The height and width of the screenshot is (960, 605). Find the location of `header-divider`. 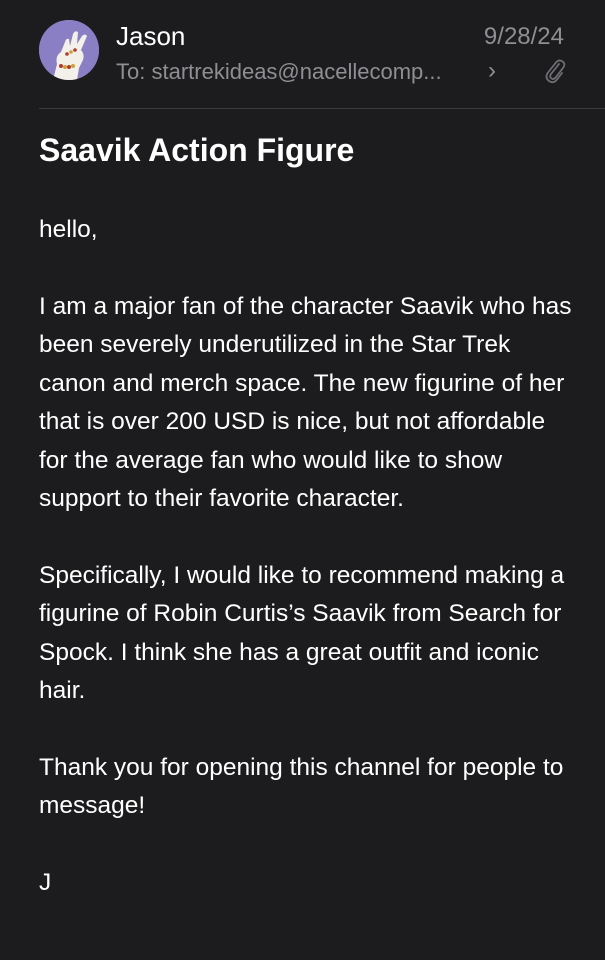

header-divider is located at coordinates (322, 108).